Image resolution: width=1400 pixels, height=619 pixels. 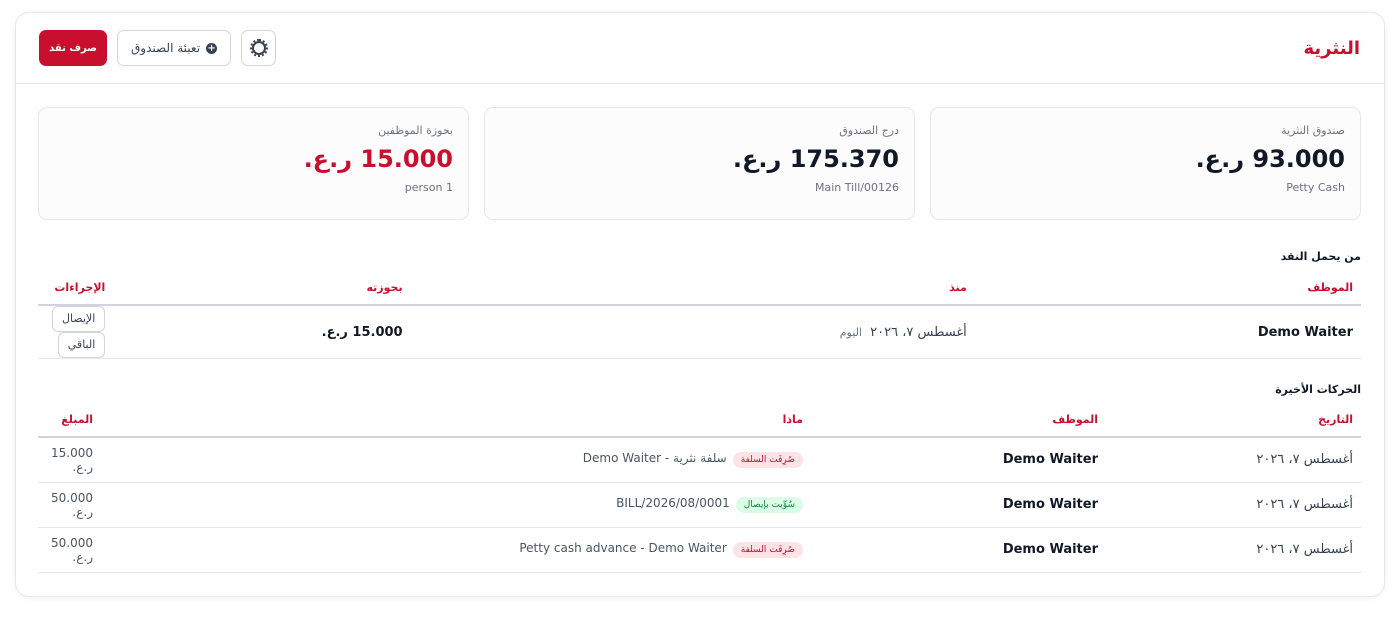 What do you see at coordinates (415, 130) in the screenshot?
I see `stat-label: بحوزة الموظفين` at bounding box center [415, 130].